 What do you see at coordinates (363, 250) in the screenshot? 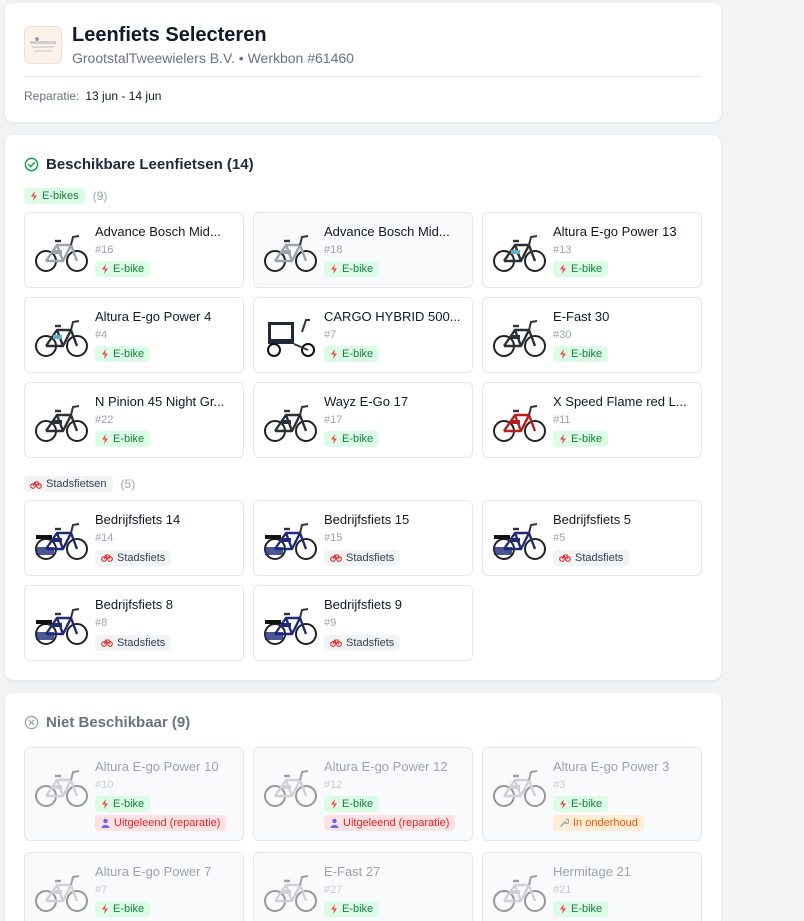
I see `bike-card: Advance Bosch Mid... #18 E-bike` at bounding box center [363, 250].